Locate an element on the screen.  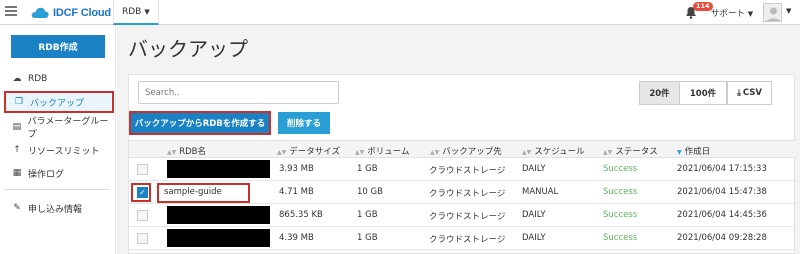
column-header-status: ▲▼ ステータス is located at coordinates (630, 151).